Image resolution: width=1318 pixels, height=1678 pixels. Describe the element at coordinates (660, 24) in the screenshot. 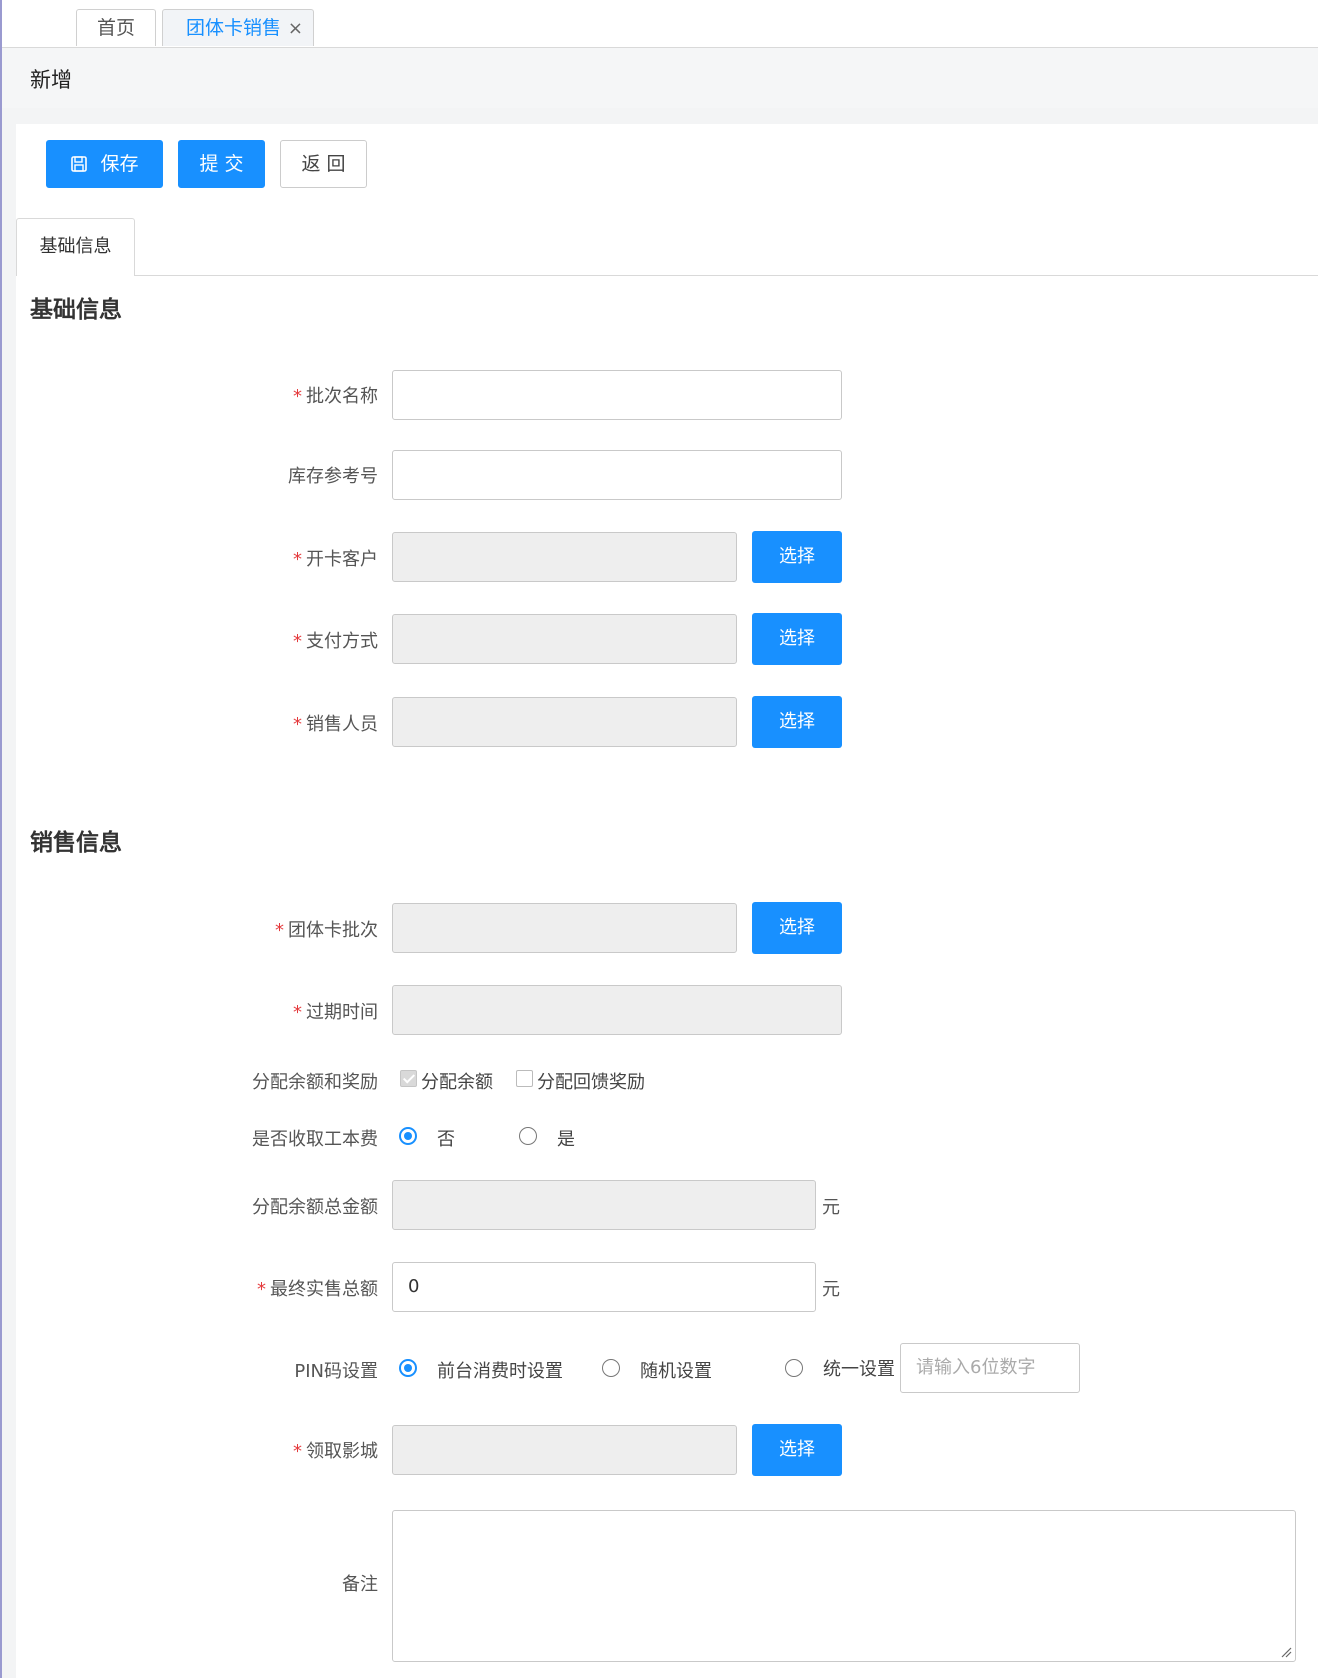

I see `tab-bar: 首页 团体卡销售 ×` at that location.